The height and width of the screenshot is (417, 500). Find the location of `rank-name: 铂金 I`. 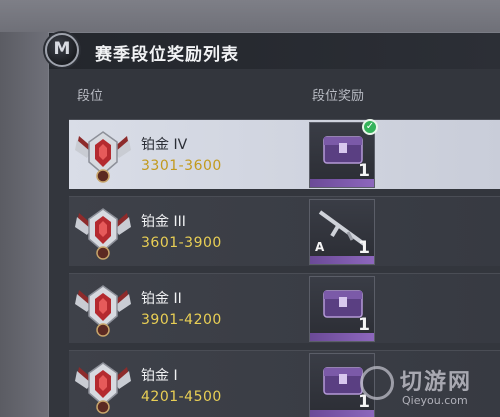

rank-name: 铂金 I is located at coordinates (159, 376).